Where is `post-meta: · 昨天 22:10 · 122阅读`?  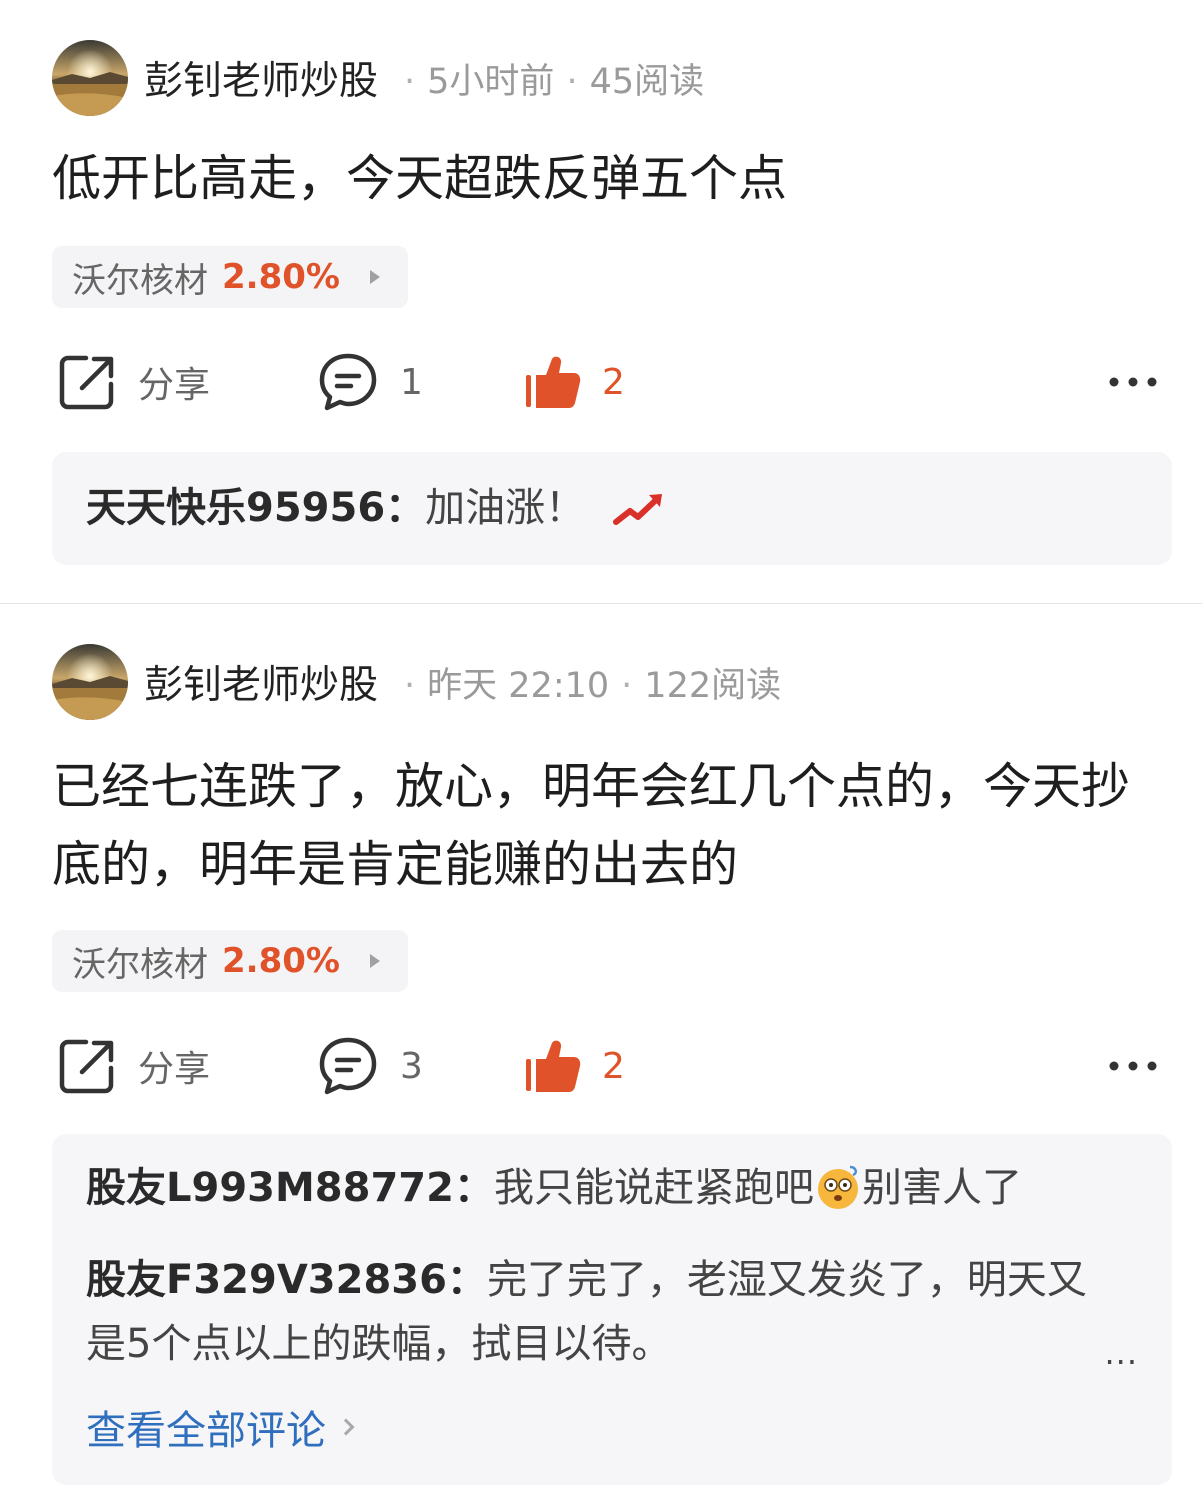
post-meta: · 昨天 22:10 · 122阅读 is located at coordinates (586, 682).